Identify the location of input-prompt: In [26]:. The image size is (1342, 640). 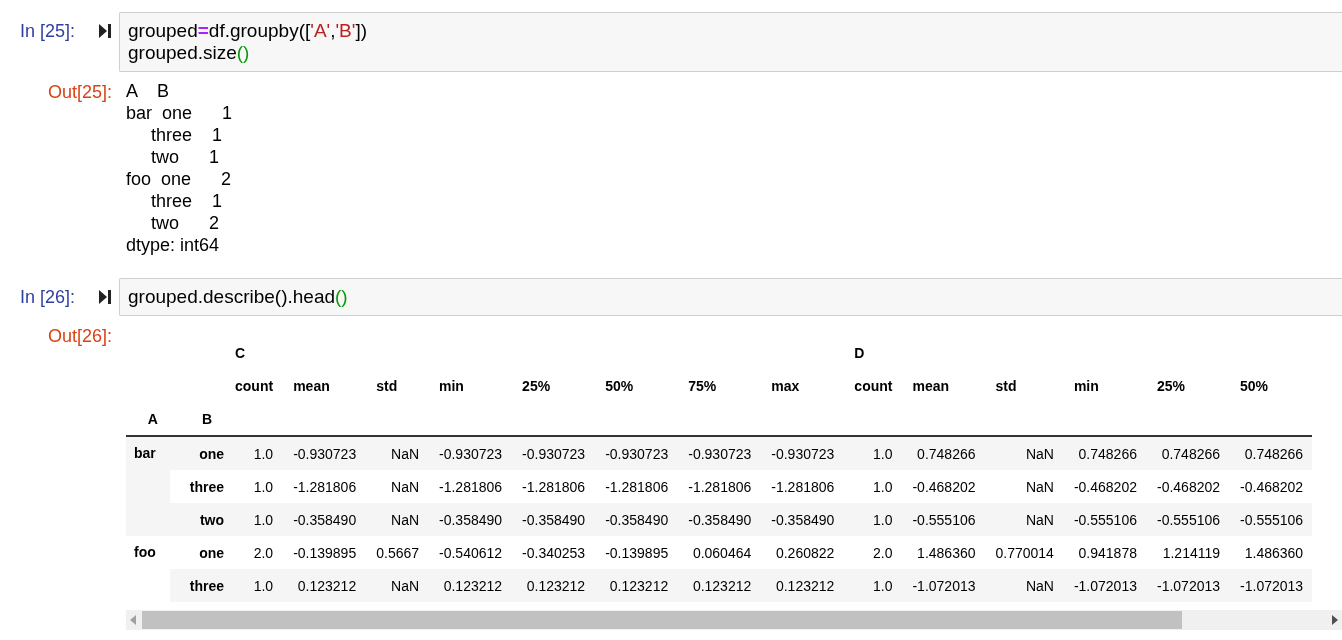
(46, 297).